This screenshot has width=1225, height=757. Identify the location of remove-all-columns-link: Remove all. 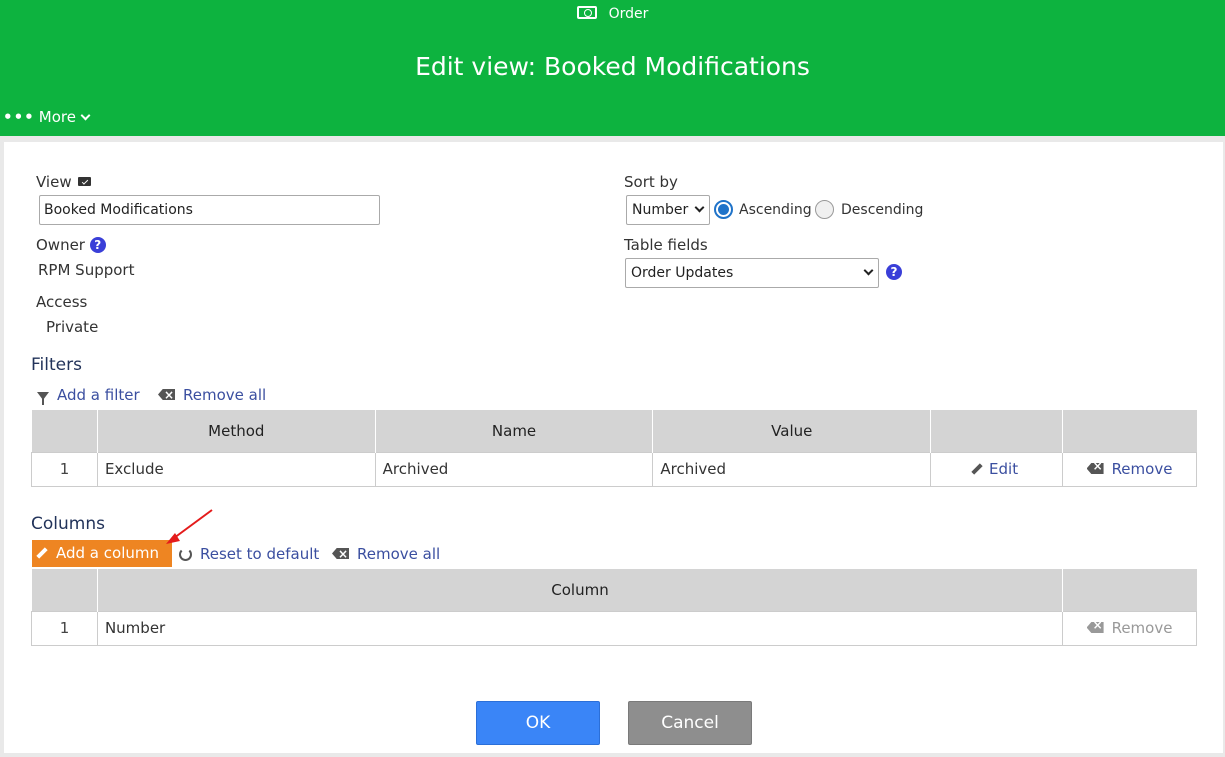
(386, 554).